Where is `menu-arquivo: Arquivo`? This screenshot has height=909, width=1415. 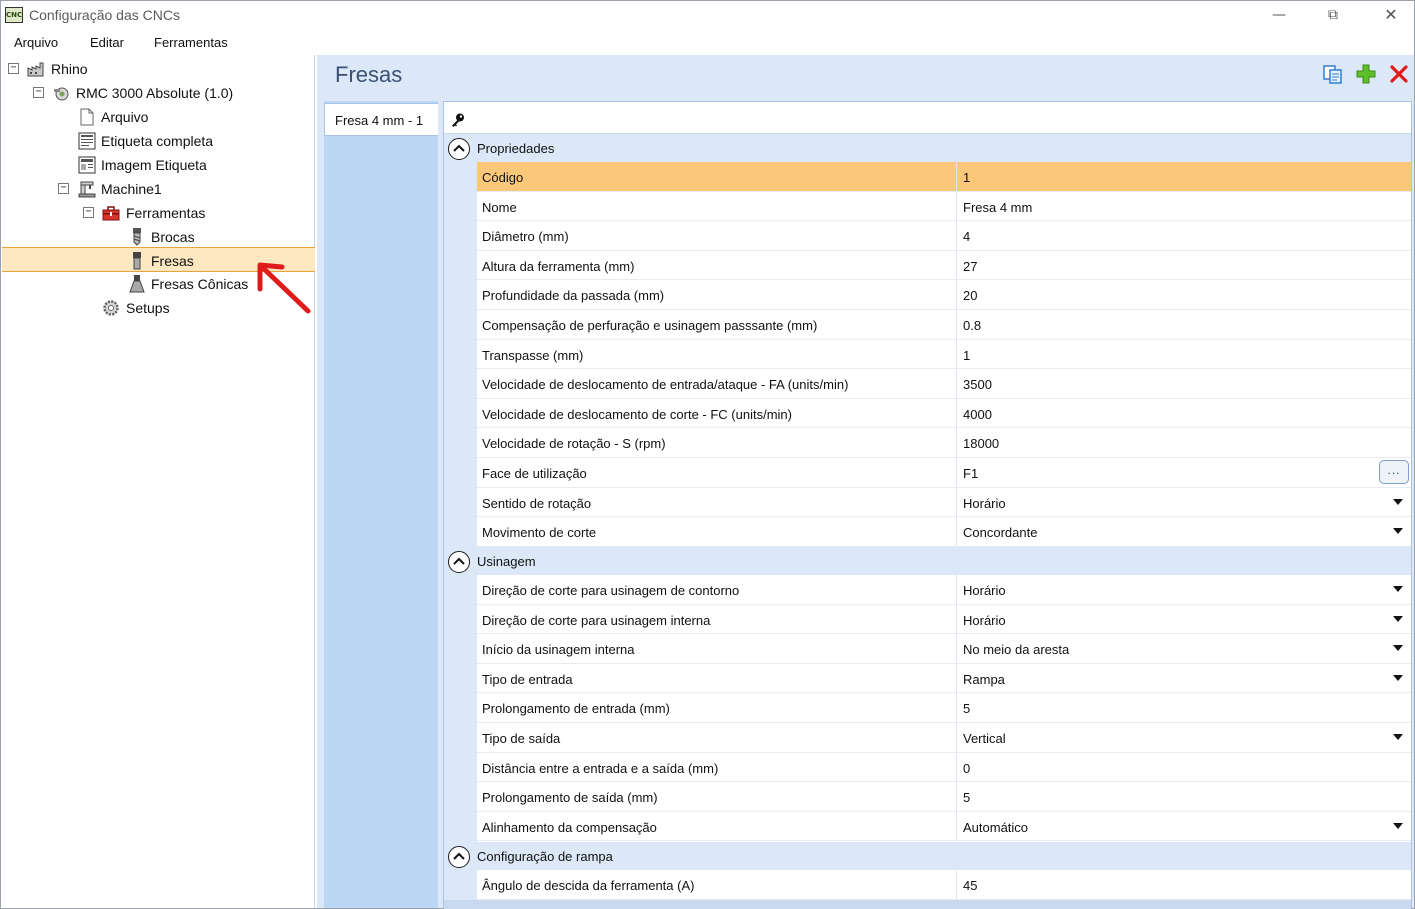 menu-arquivo: Arquivo is located at coordinates (36, 42).